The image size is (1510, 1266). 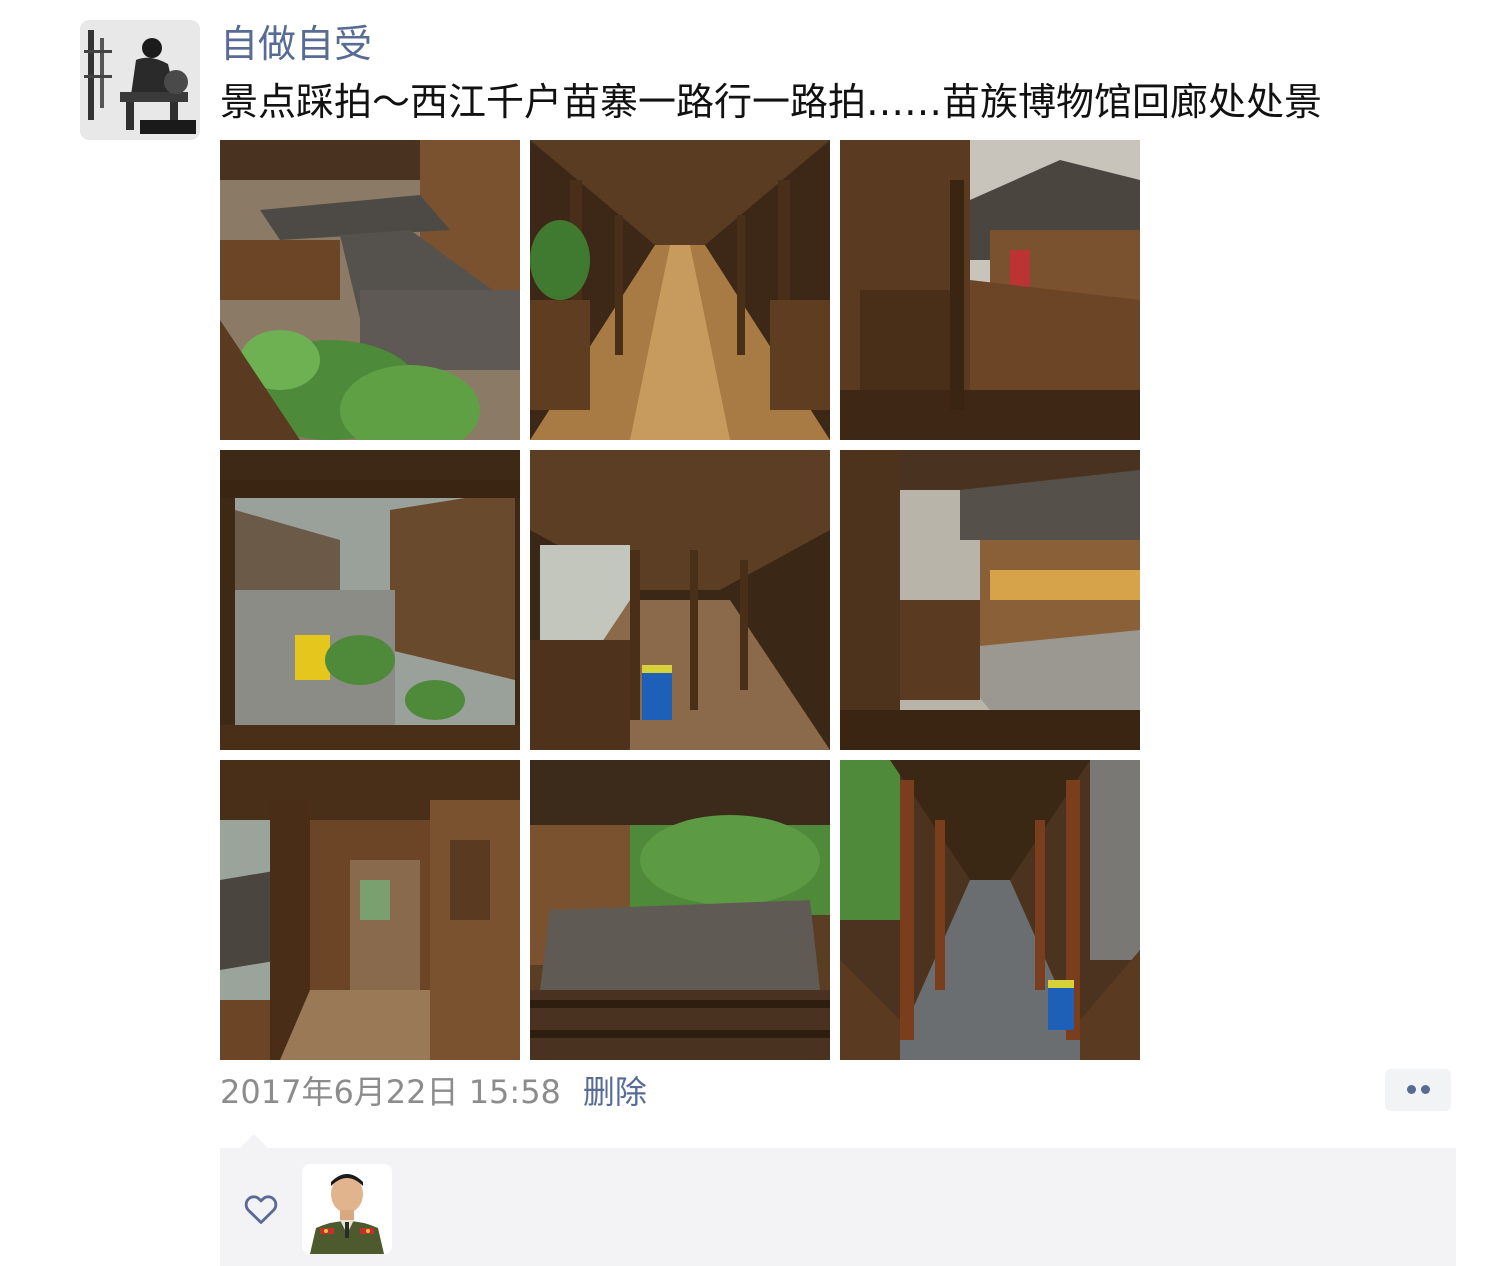 I want to click on author-avatar-image, so click(x=140, y=80).